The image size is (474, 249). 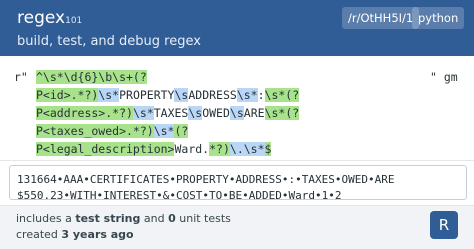 I want to click on regex-line-5: P<legal_description>Ward.*?)\.\s*$, so click(x=154, y=149).